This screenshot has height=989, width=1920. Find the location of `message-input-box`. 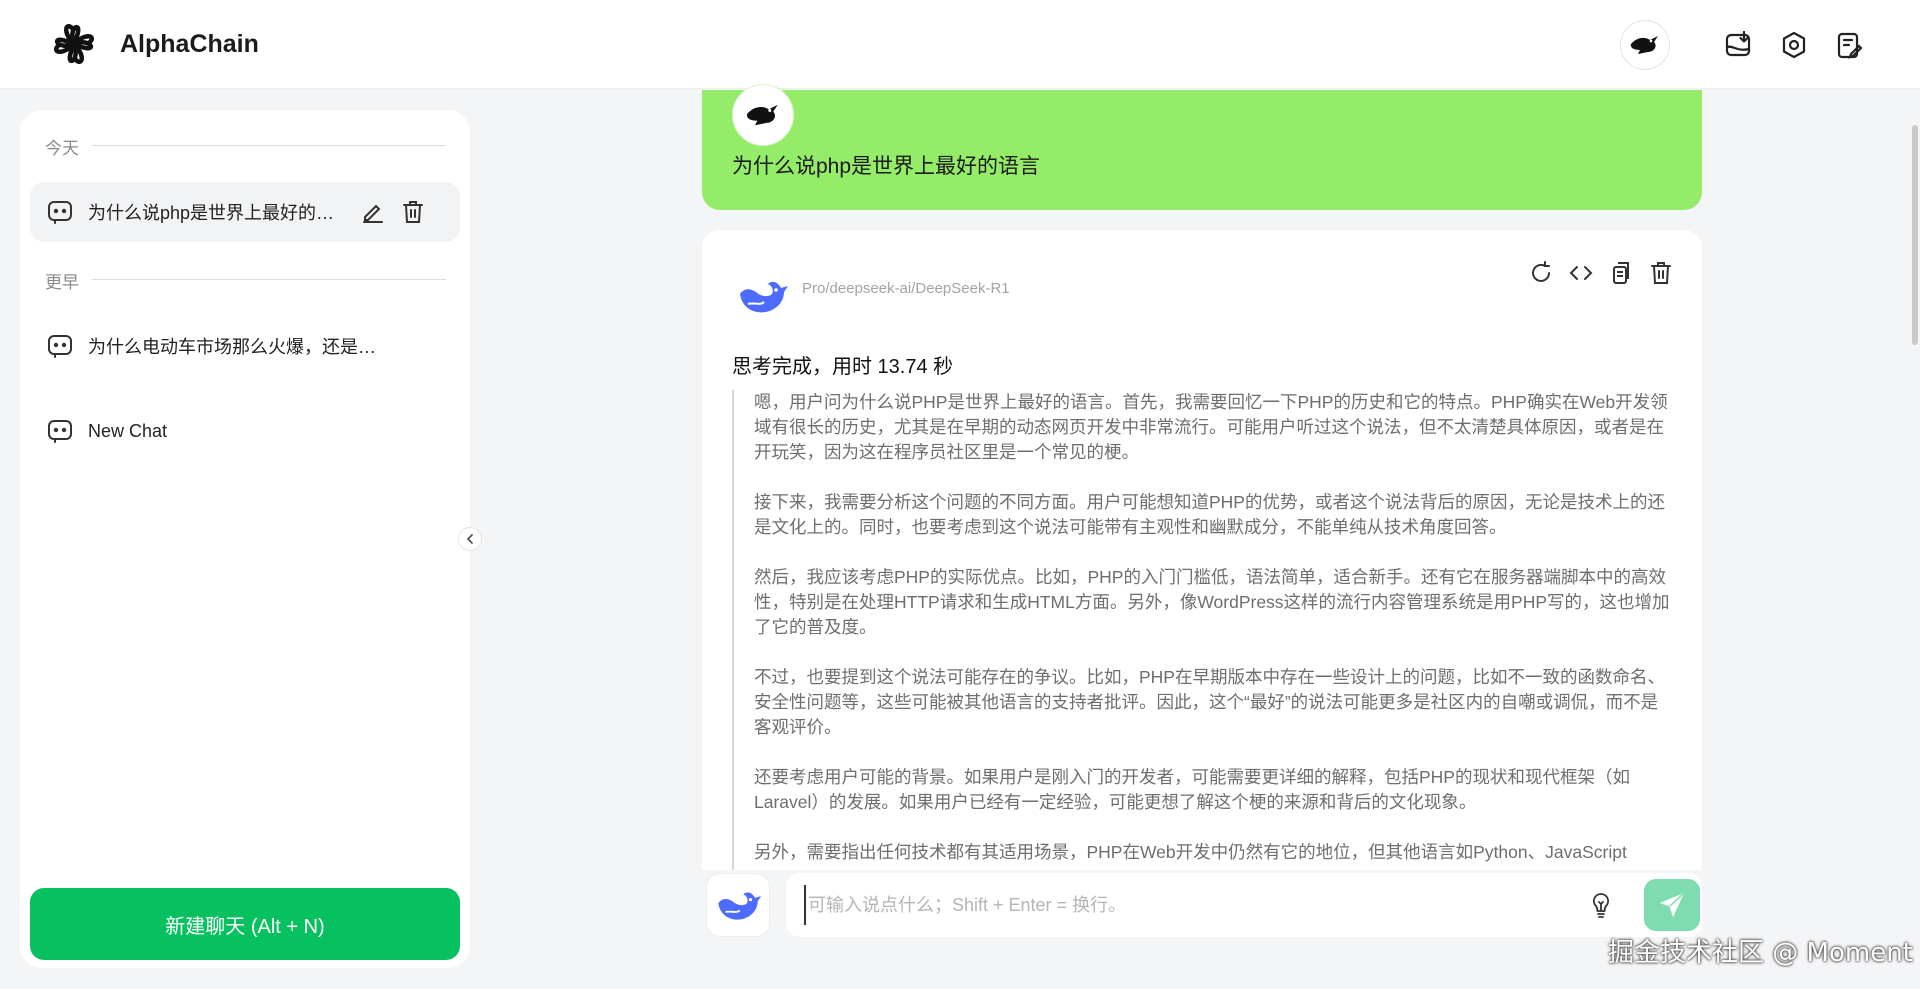

message-input-box is located at coordinates (1244, 905).